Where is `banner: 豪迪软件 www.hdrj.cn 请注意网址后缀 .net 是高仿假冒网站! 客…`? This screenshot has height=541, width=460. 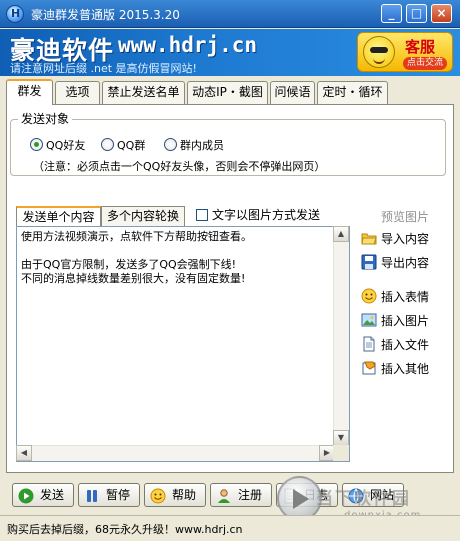
banner: 豪迪软件 www.hdrj.cn 请注意网址后缀 .net 是高仿假冒网站! 客… is located at coordinates (230, 52).